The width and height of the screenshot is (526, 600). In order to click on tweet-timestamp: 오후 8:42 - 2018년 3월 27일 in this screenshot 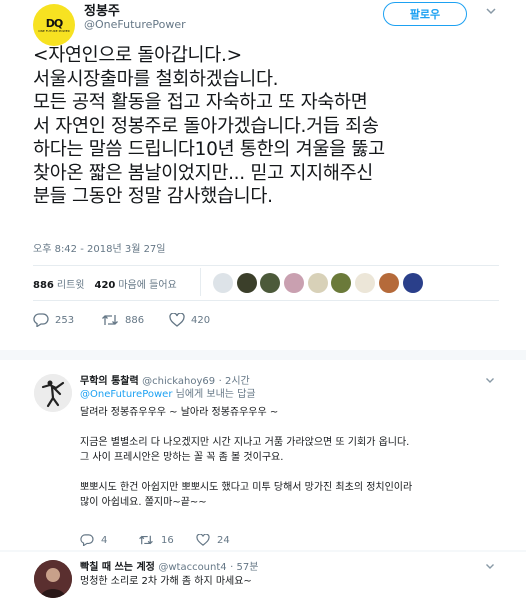, I will do `click(99, 247)`.